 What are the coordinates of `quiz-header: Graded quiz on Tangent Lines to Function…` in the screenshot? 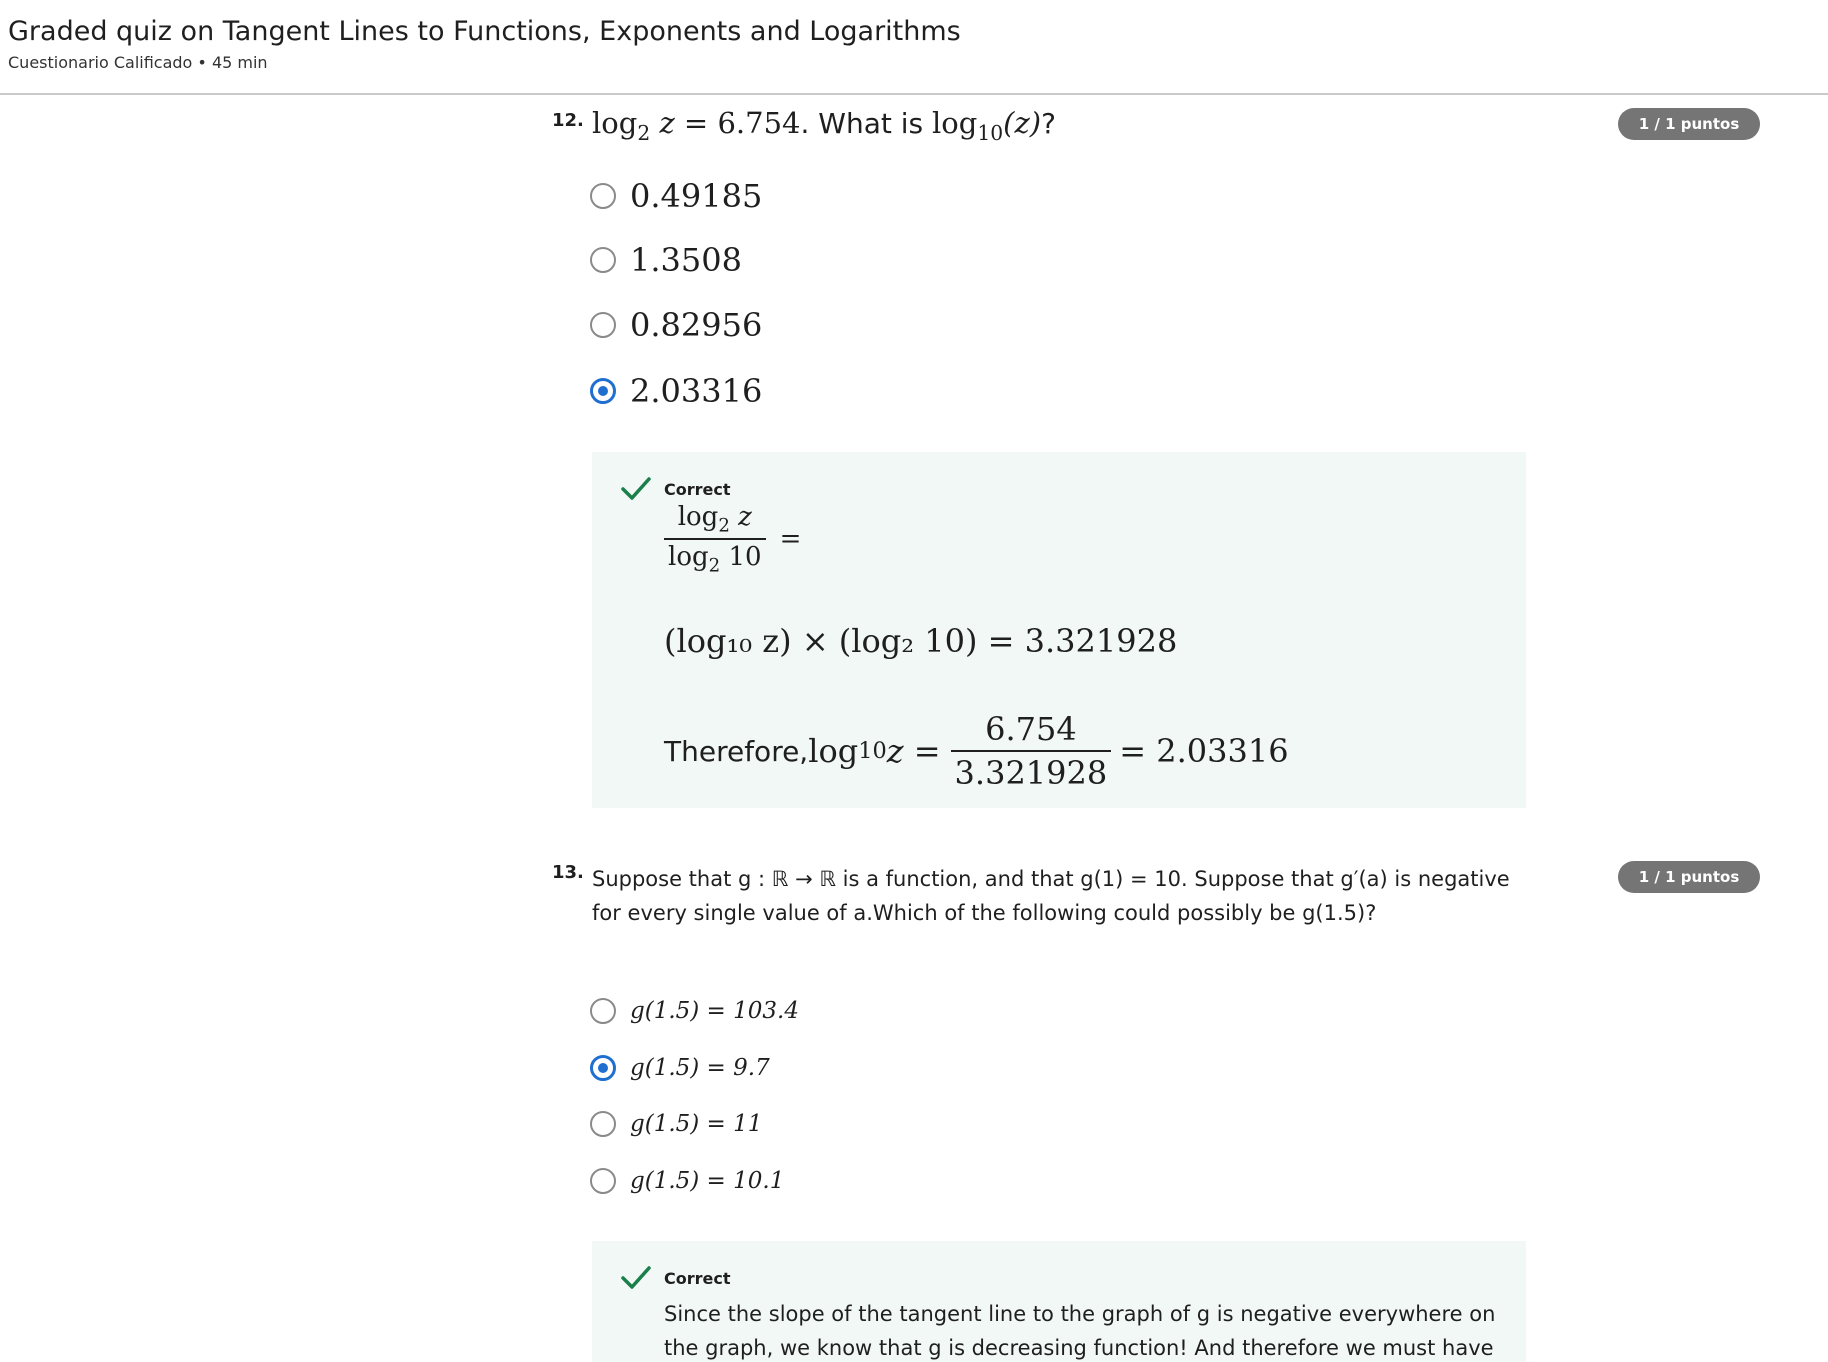 It's located at (914, 47).